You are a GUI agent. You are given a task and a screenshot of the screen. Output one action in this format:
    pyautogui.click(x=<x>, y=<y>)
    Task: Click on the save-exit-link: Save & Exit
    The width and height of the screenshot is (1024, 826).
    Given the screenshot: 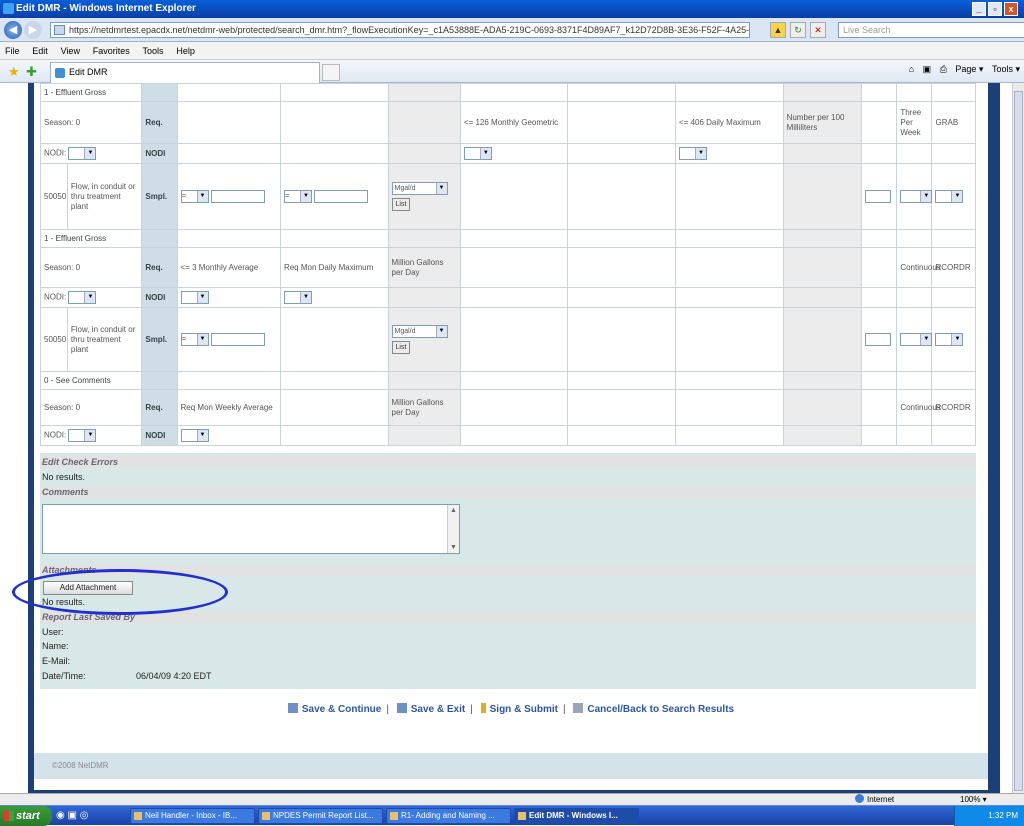 What is the action you would take?
    pyautogui.click(x=438, y=709)
    